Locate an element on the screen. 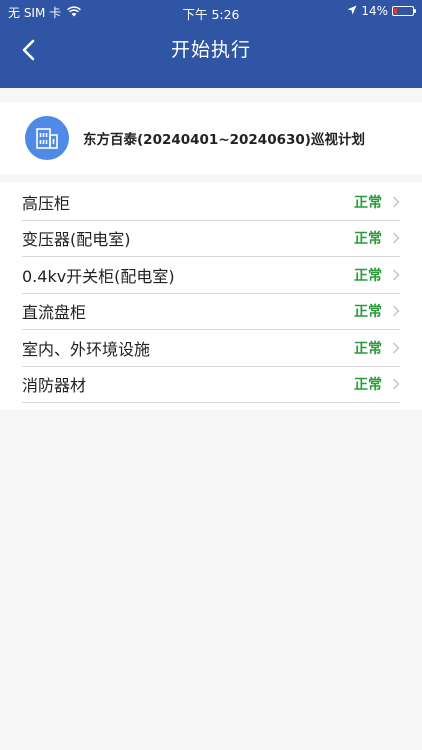 The image size is (422, 750). status-right: 14% is located at coordinates (381, 11).